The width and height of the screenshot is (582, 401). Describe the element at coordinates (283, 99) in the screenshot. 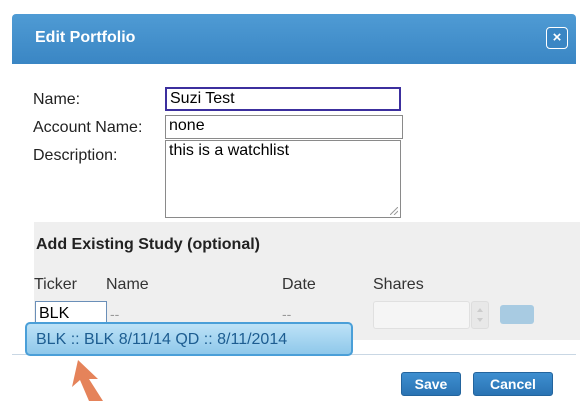

I see `name-input: Suzi Test` at that location.